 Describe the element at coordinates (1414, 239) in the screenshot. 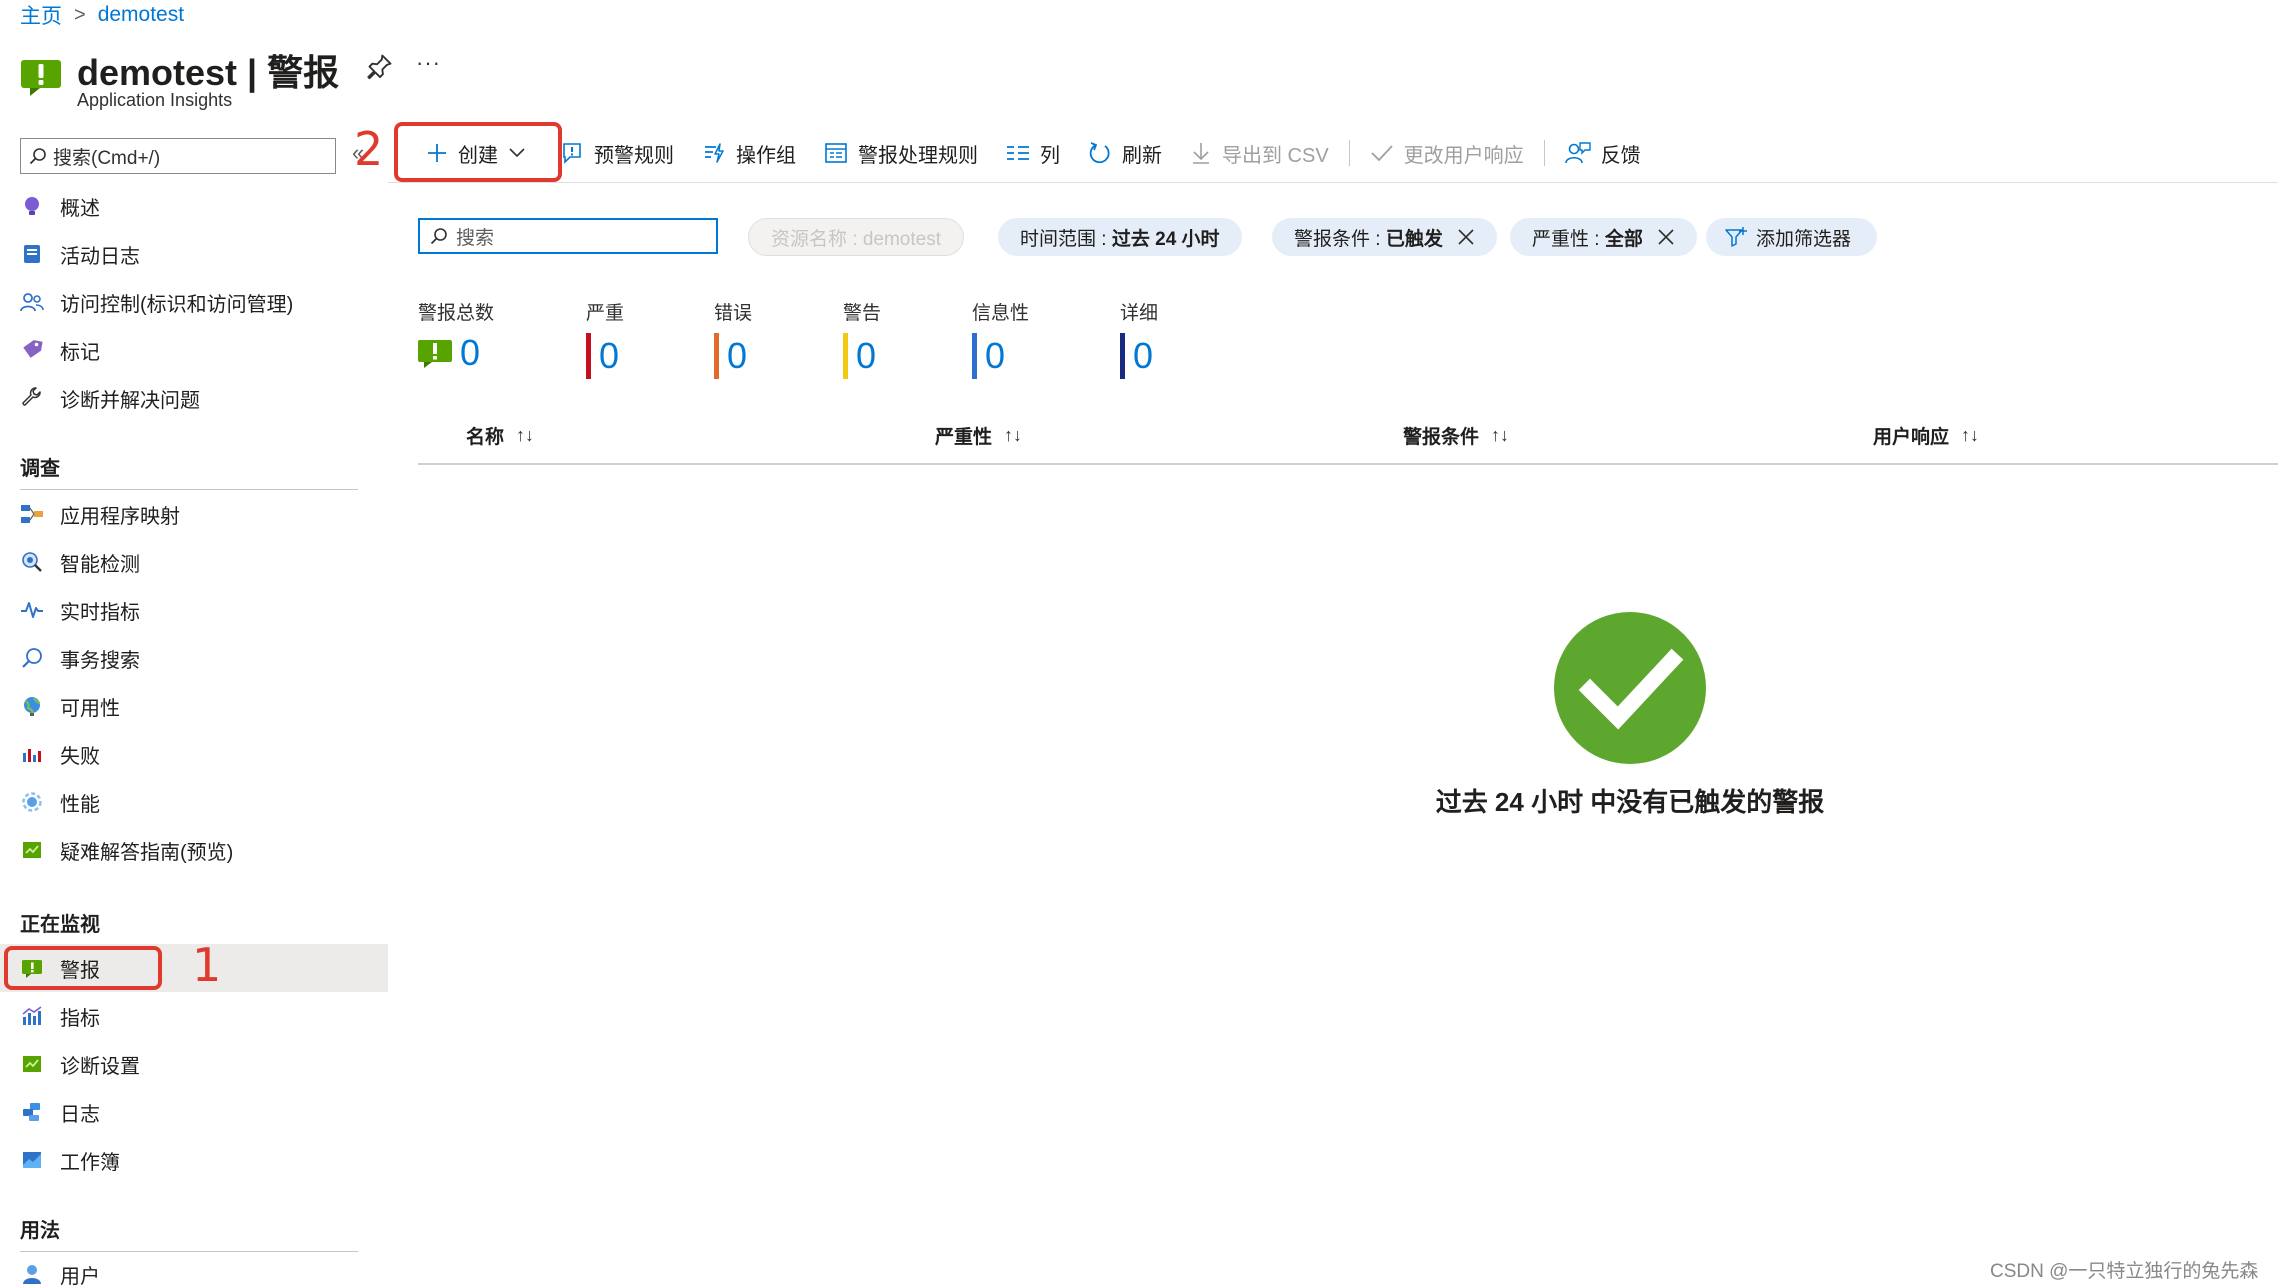

I see `alert-condition-value: 已触发` at that location.